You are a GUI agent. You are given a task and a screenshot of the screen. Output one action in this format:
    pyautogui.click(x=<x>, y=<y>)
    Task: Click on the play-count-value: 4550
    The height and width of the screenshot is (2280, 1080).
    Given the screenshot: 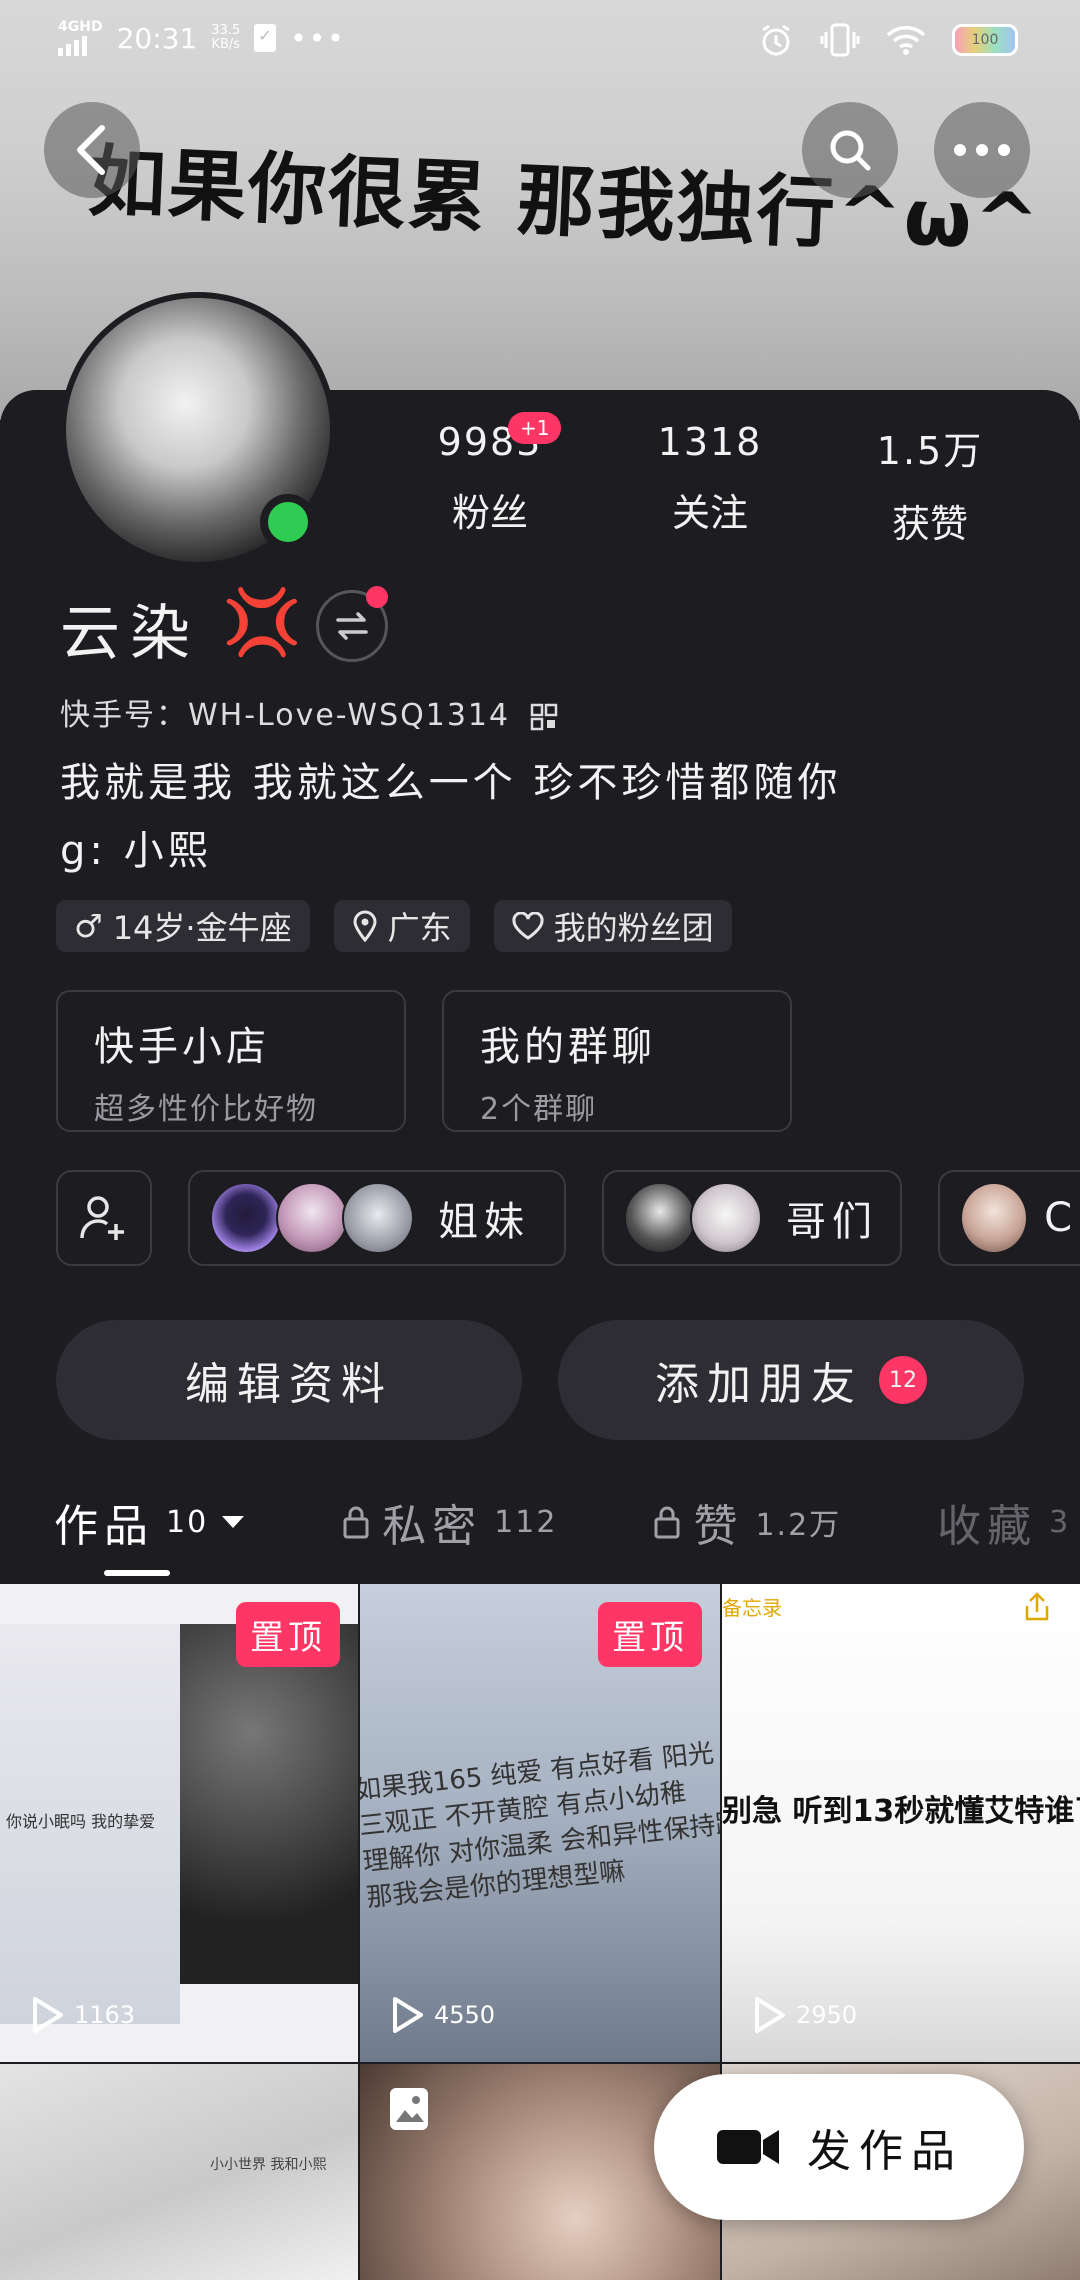 What is the action you would take?
    pyautogui.click(x=465, y=2015)
    